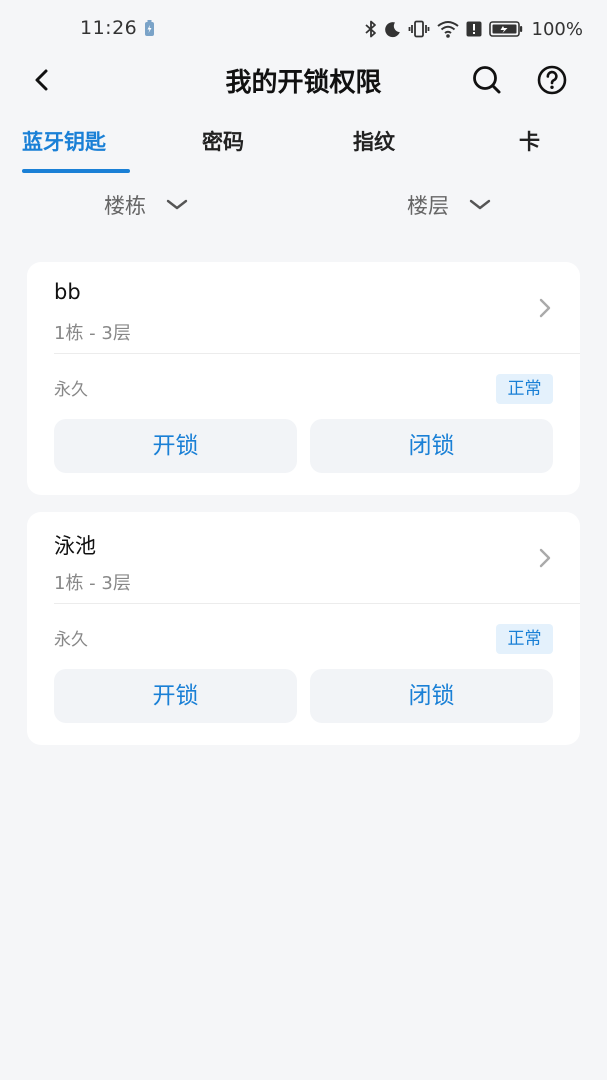 The height and width of the screenshot is (1080, 607). What do you see at coordinates (303, 206) in the screenshot?
I see `filter-bar: 楼栋 楼层` at bounding box center [303, 206].